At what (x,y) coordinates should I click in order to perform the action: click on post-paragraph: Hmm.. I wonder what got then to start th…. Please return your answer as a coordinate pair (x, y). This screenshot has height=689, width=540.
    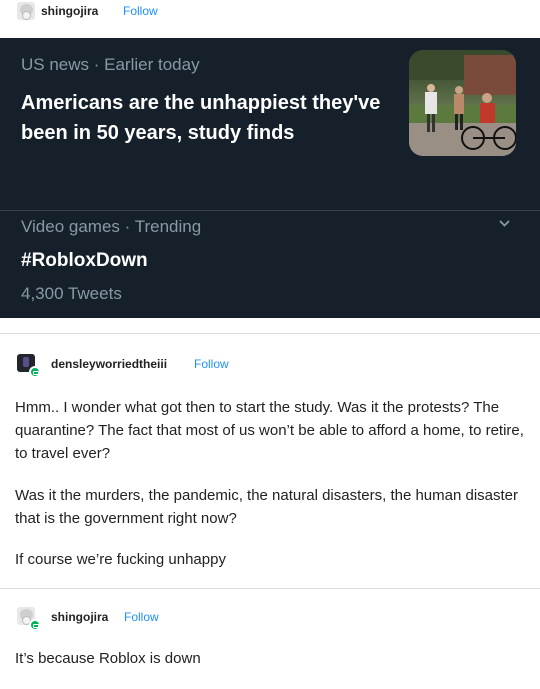
    Looking at the image, I should click on (269, 430).